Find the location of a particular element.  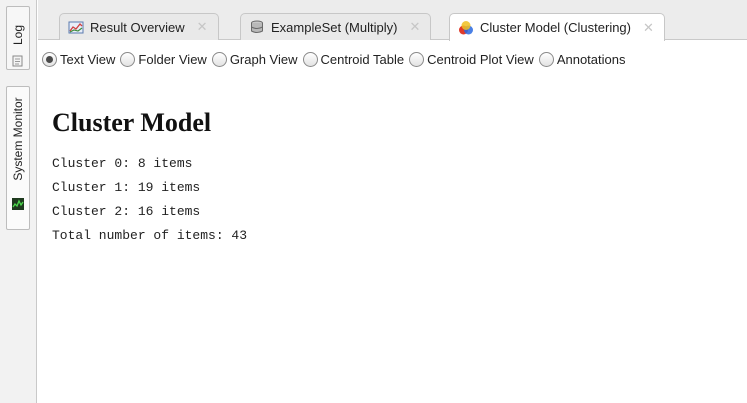

tab-label: ExampleSet (Multiply) is located at coordinates (334, 27).